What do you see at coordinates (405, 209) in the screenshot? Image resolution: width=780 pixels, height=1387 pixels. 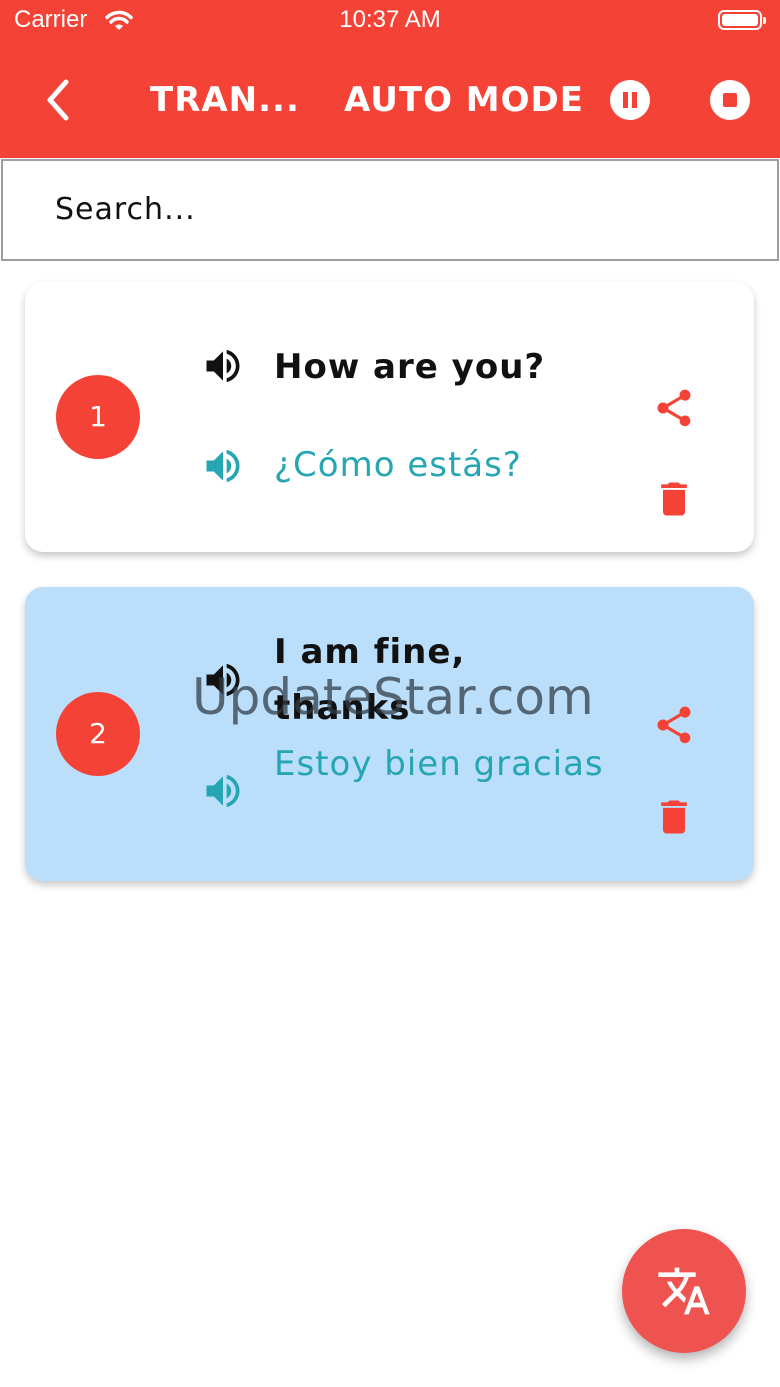 I see `search-input` at bounding box center [405, 209].